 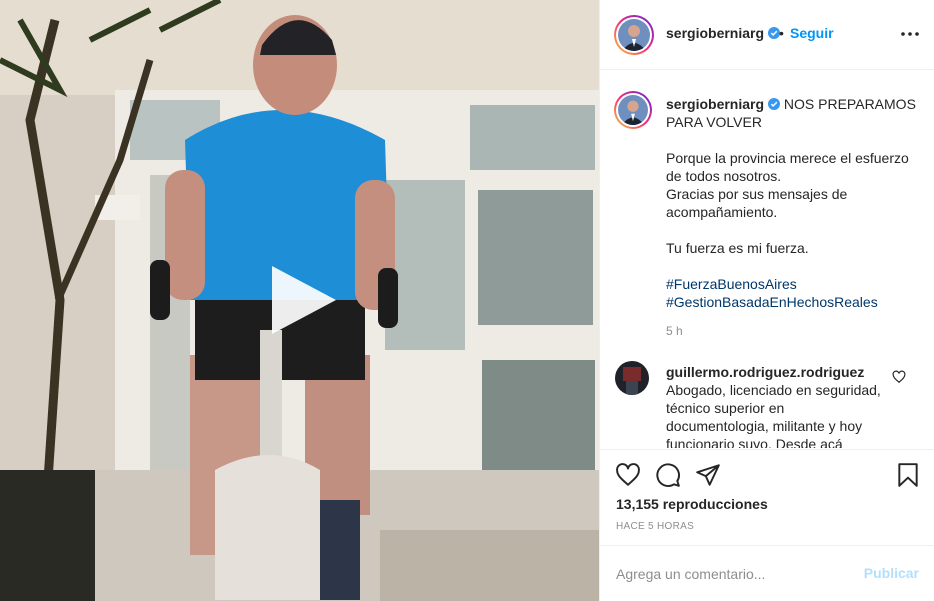 I want to click on commenter-photo, so click(x=632, y=378).